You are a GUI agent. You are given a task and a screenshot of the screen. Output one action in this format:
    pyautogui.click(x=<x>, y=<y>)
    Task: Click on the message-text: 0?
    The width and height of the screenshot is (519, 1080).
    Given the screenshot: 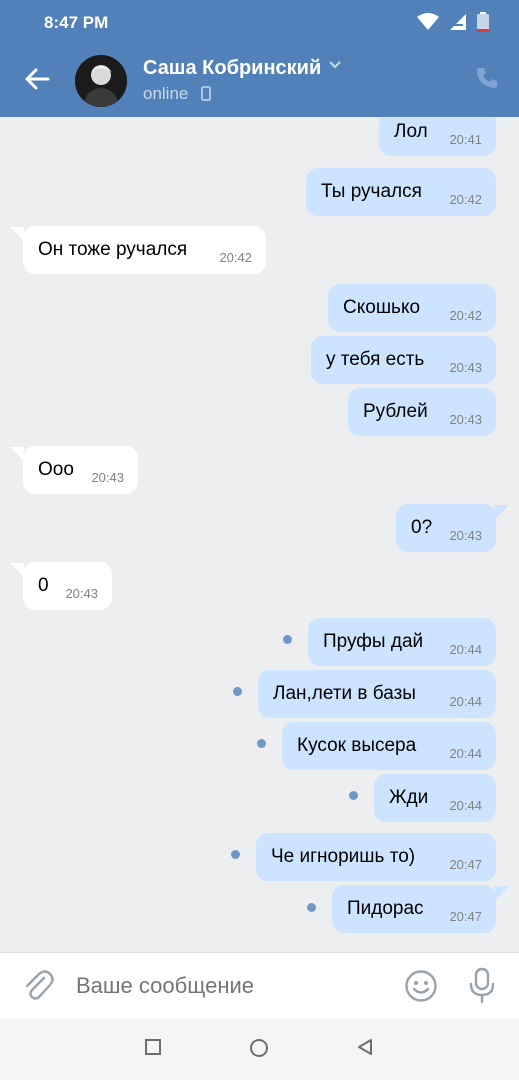 What is the action you would take?
    pyautogui.click(x=422, y=527)
    